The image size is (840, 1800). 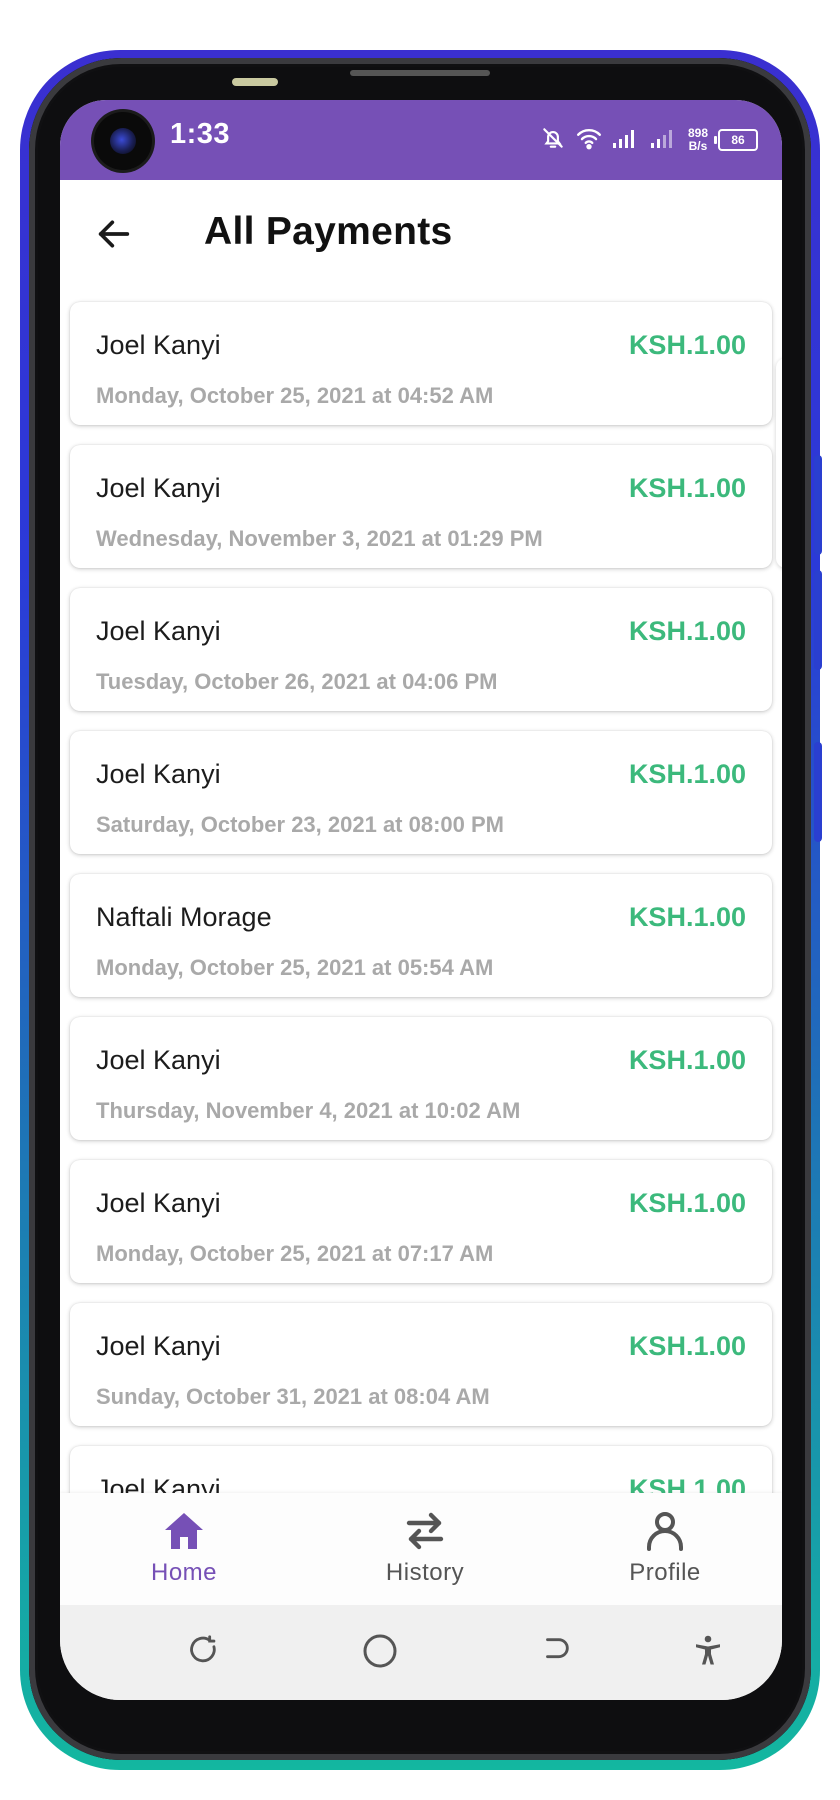 I want to click on nav-item-profile: Profile, so click(x=665, y=1547).